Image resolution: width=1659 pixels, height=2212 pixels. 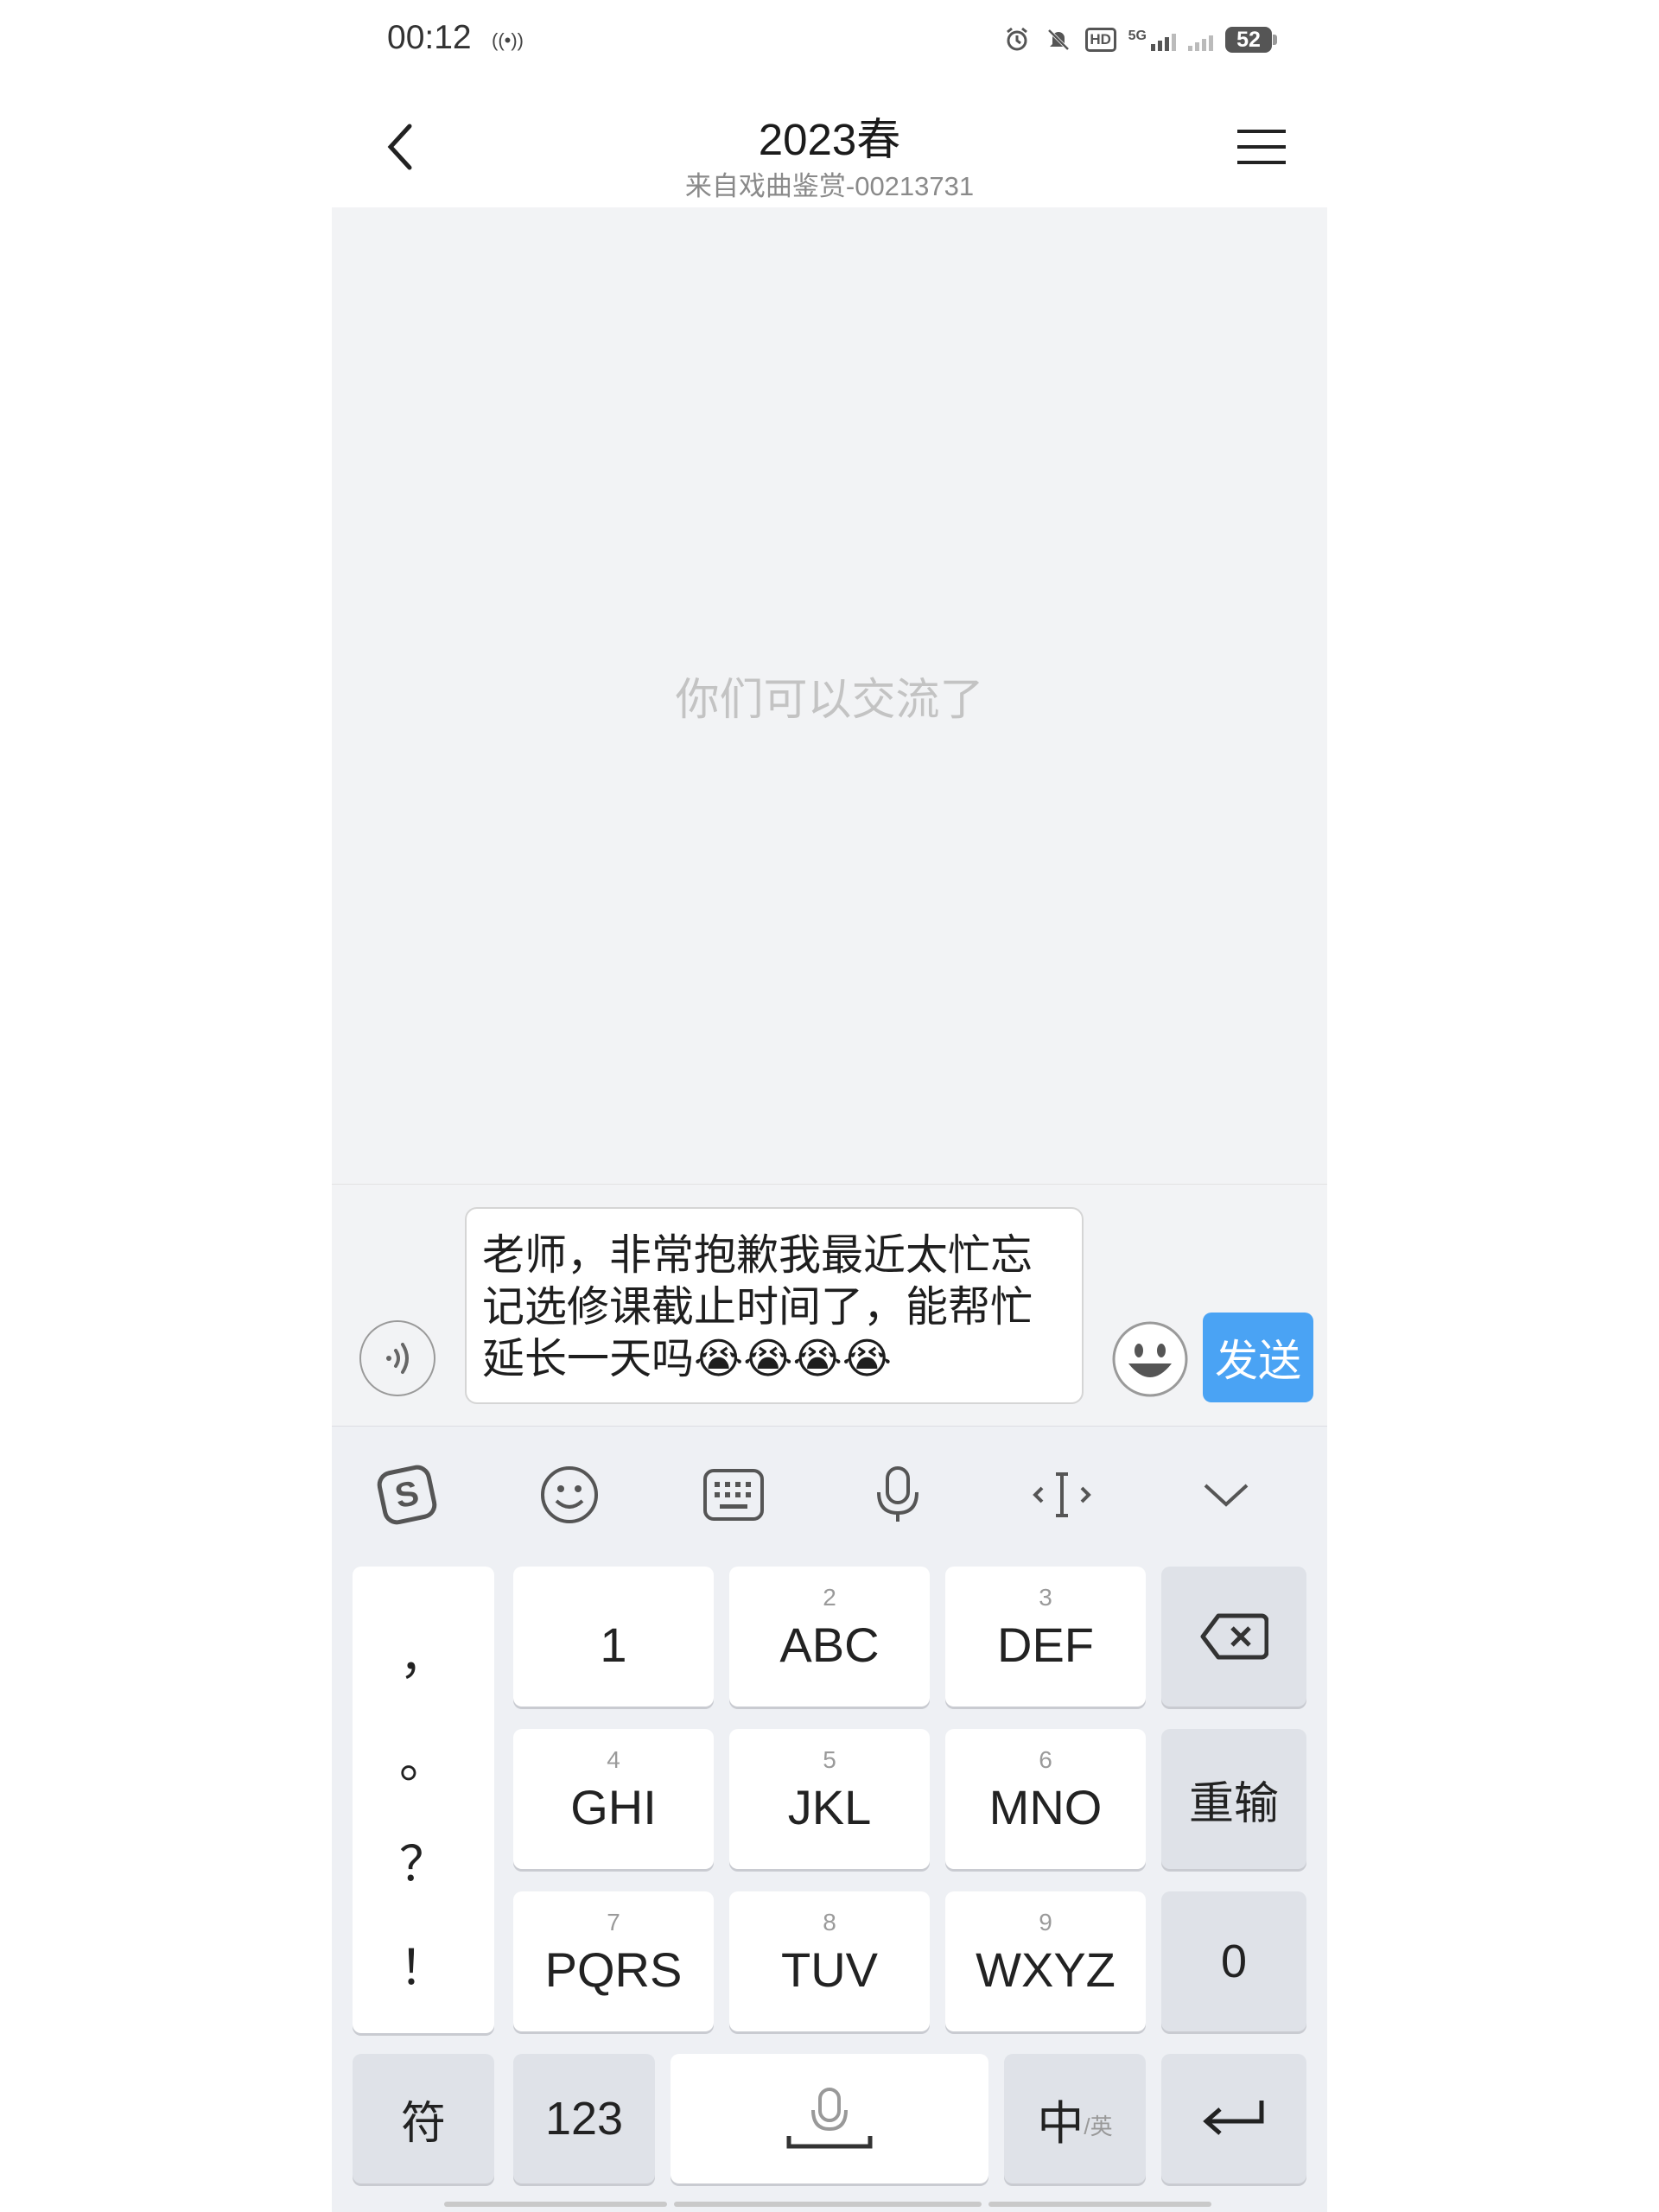 I want to click on hd-badge: HD, so click(x=1100, y=40).